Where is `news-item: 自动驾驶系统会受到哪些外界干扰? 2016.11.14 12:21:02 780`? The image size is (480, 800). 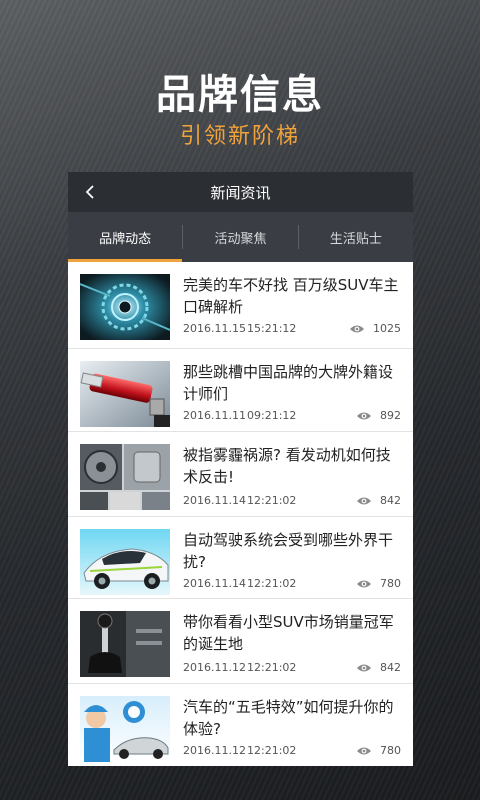
news-item: 自动驾驶系统会受到哪些外界干扰? 2016.11.14 12:21:02 780 is located at coordinates (240, 558).